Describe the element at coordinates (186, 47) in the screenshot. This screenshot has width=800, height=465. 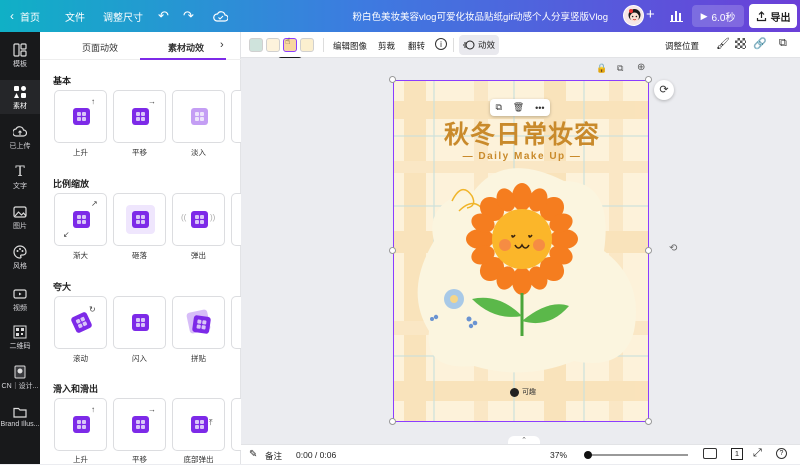
I see `tab-element-animation: 素材动效` at that location.